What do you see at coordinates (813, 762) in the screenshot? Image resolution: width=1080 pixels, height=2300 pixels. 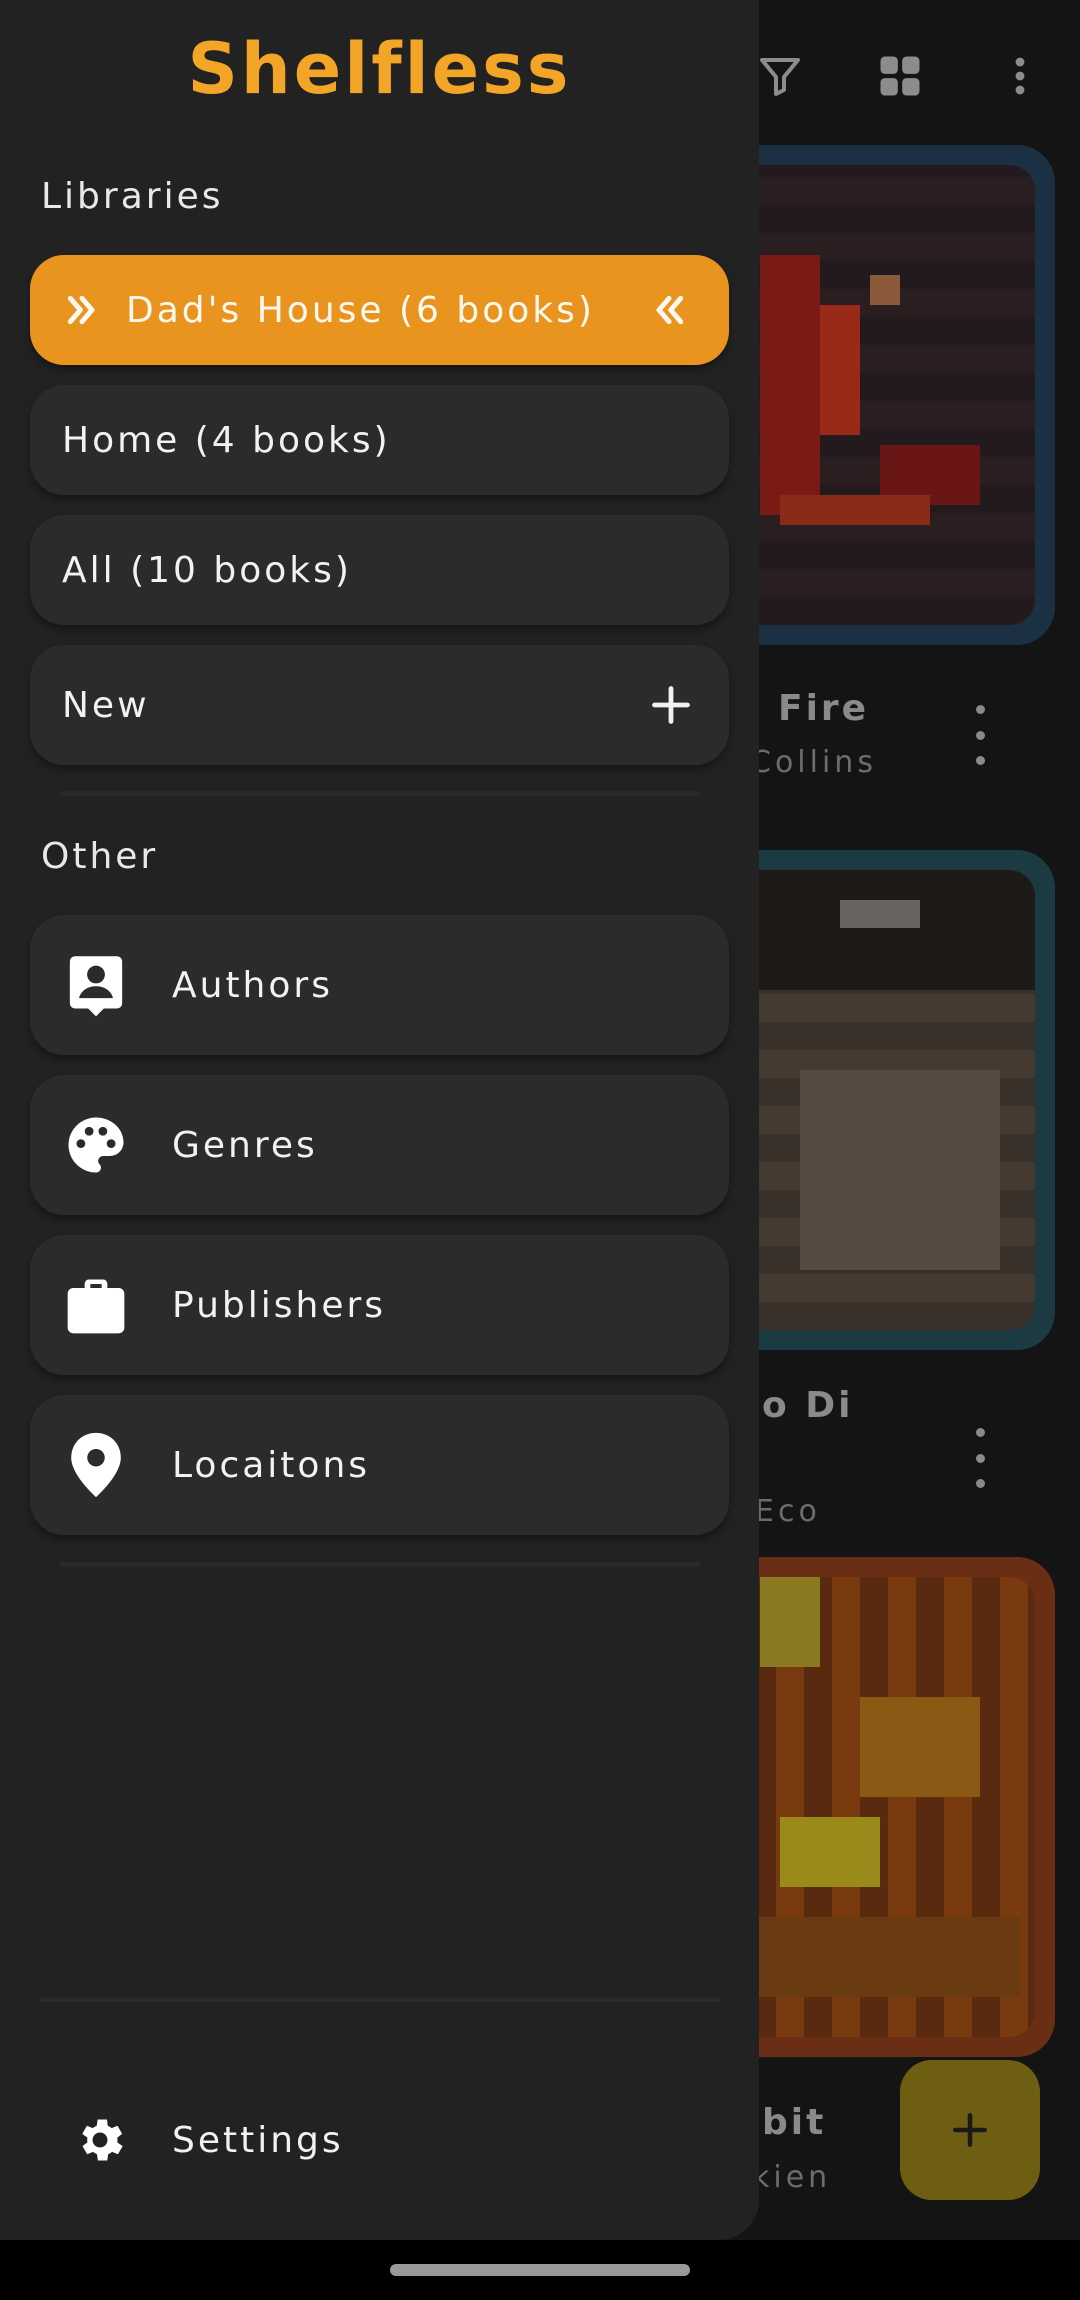 I see `book-author: Collins` at bounding box center [813, 762].